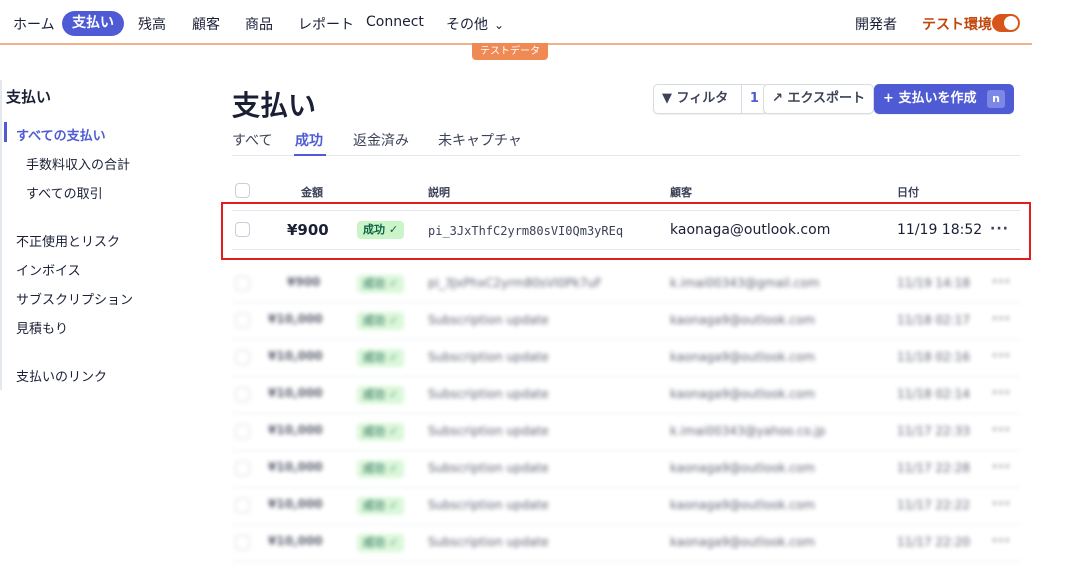  Describe the element at coordinates (745, 283) in the screenshot. I see `blurred-row-customer: k.imai00343@gmail.com` at that location.